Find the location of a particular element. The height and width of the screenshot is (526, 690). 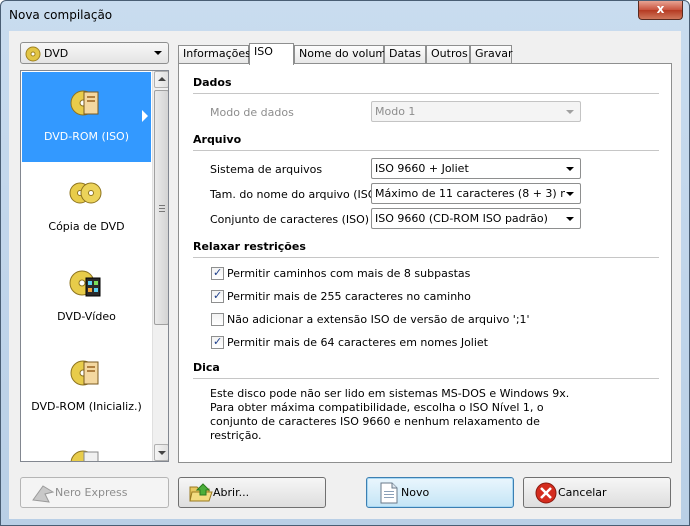

conjunto-caracteres-label: Conjunto de caracteres (ISO) is located at coordinates (290, 219).